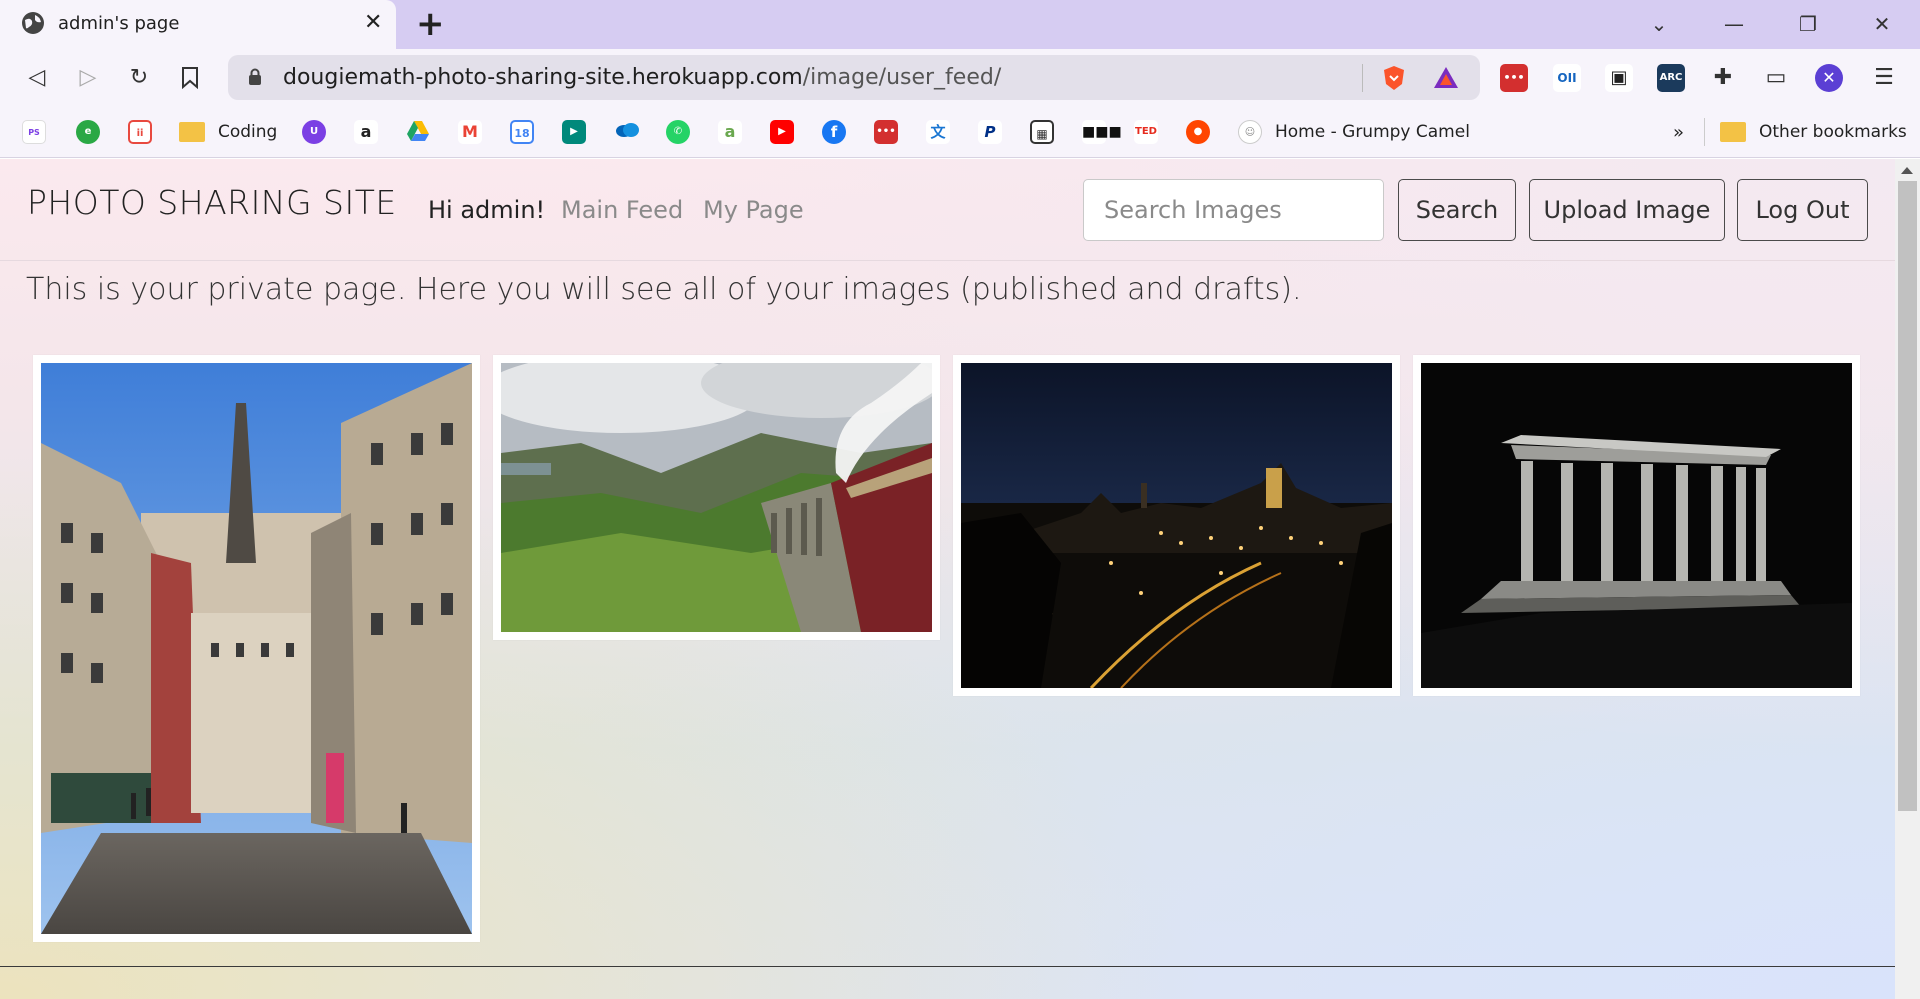 The image size is (1920, 999). Describe the element at coordinates (1884, 78) in the screenshot. I see `menu-icon: ☰` at that location.